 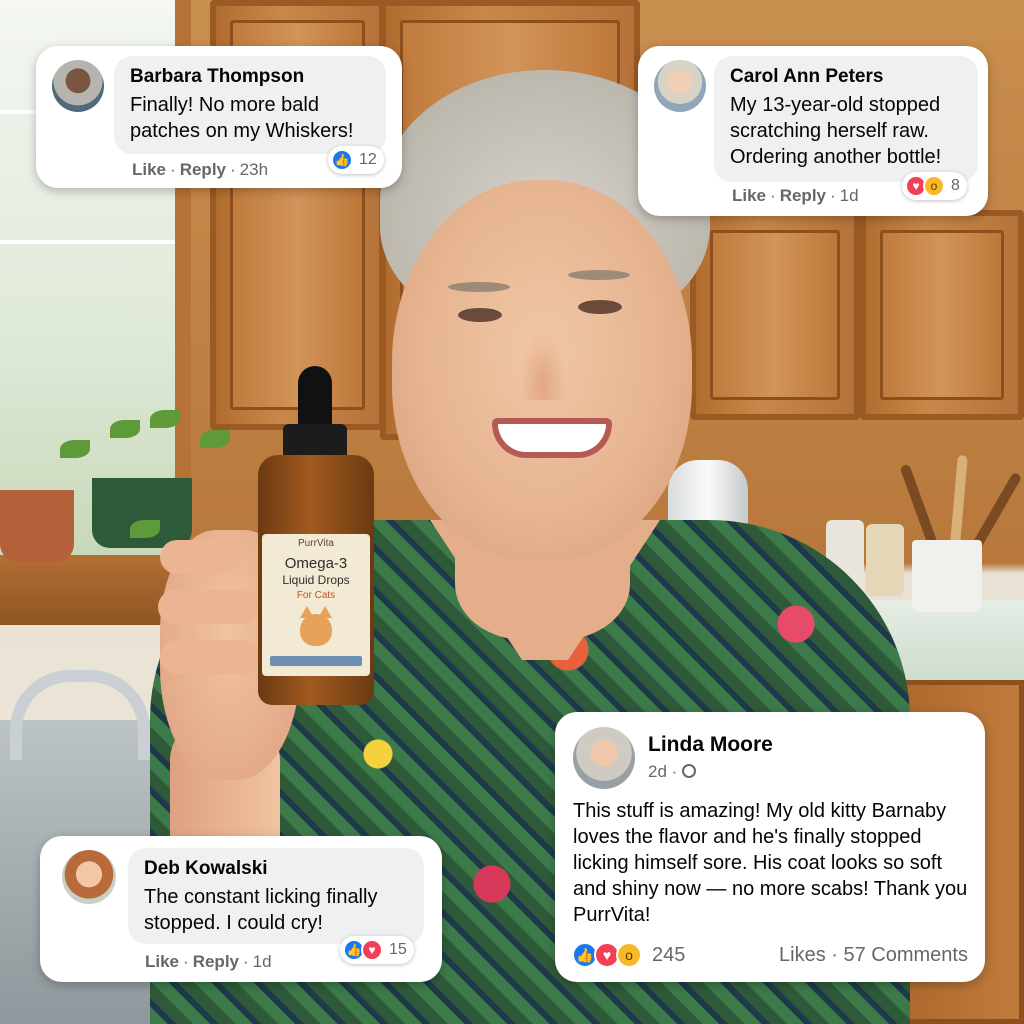 What do you see at coordinates (316, 543) in the screenshot?
I see `bottle-brand: PurrVita` at bounding box center [316, 543].